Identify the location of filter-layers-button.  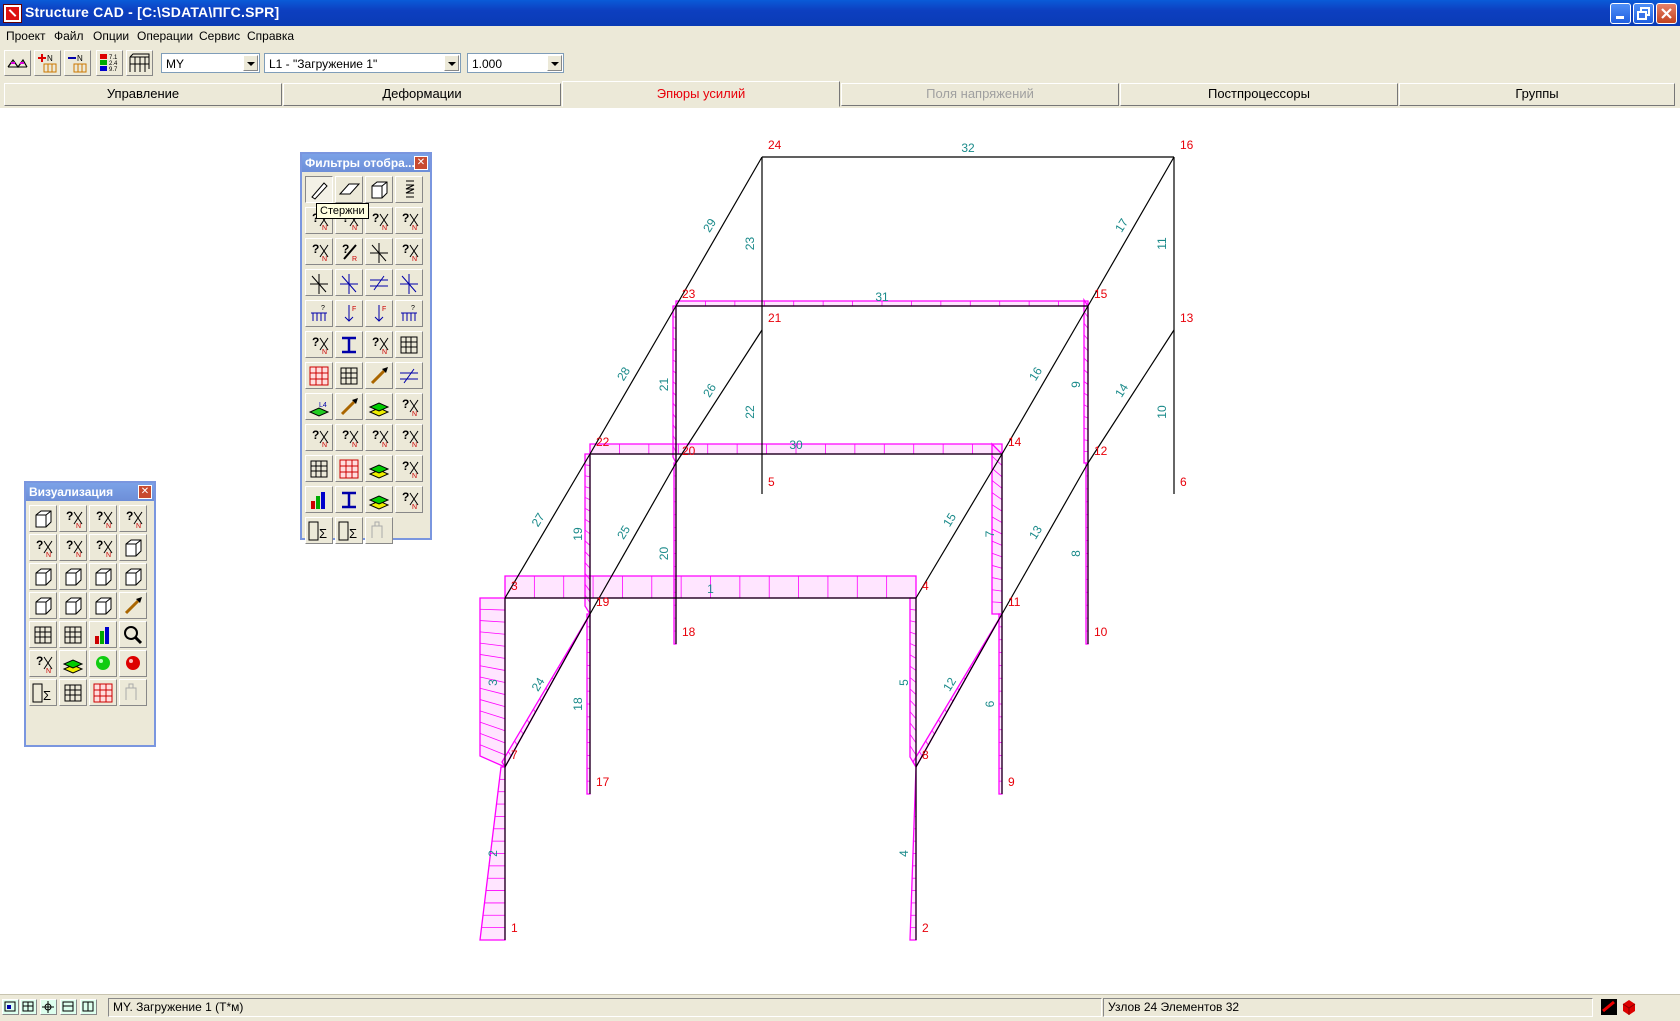
(379, 406).